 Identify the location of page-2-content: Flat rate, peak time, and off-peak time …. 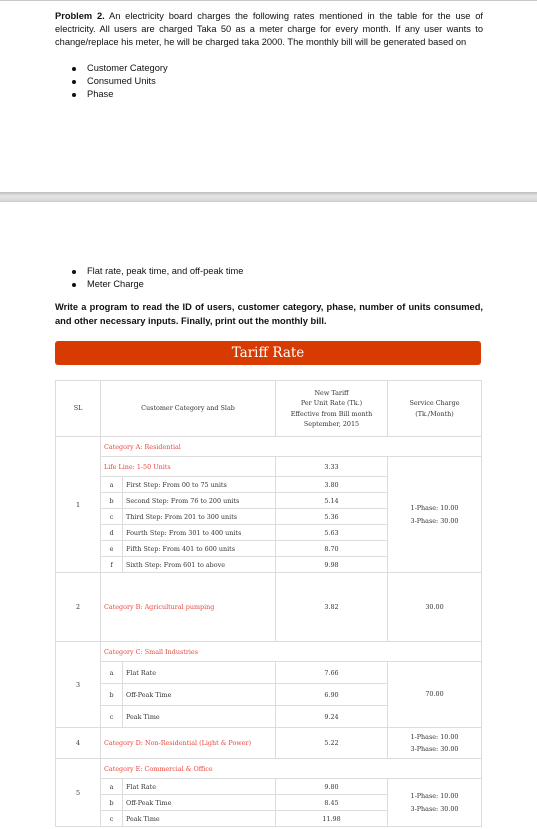
(269, 296).